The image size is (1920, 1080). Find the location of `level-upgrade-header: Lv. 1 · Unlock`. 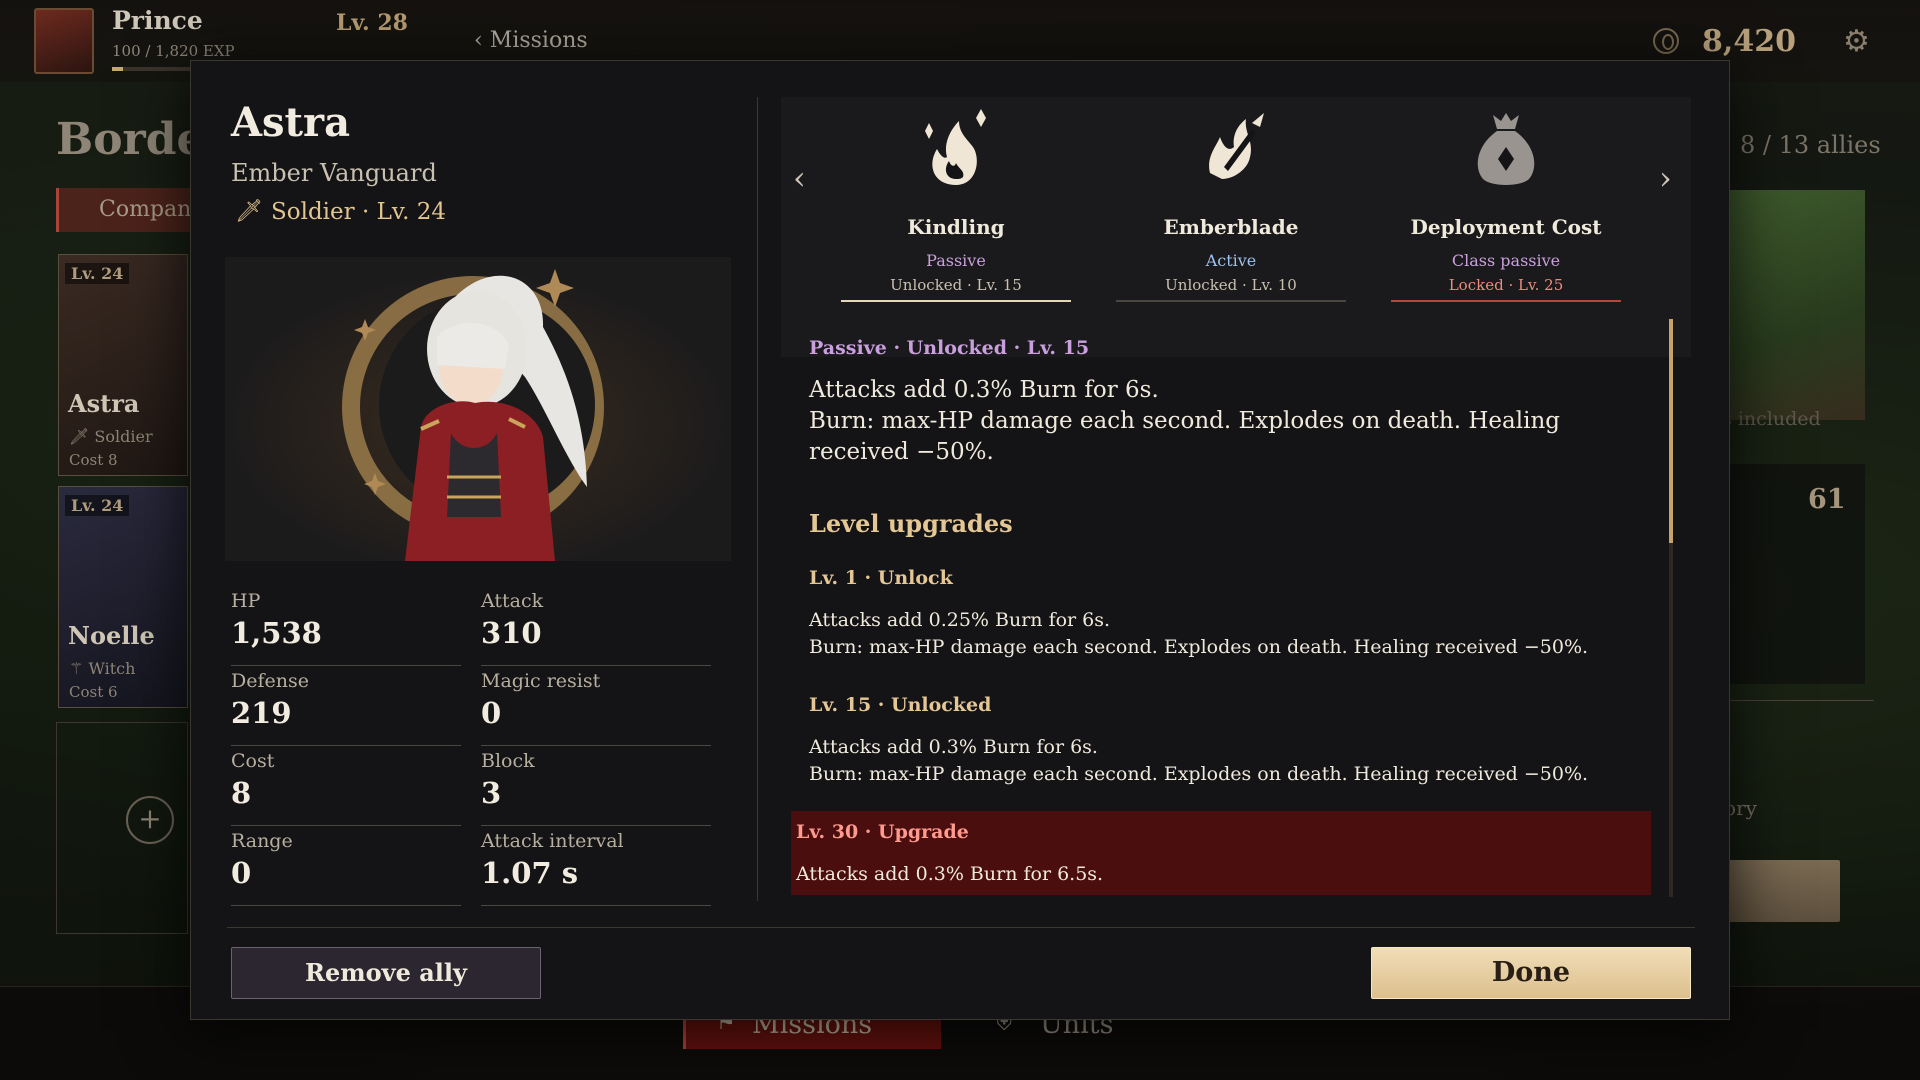

level-upgrade-header: Lv. 1 · Unlock is located at coordinates (881, 578).